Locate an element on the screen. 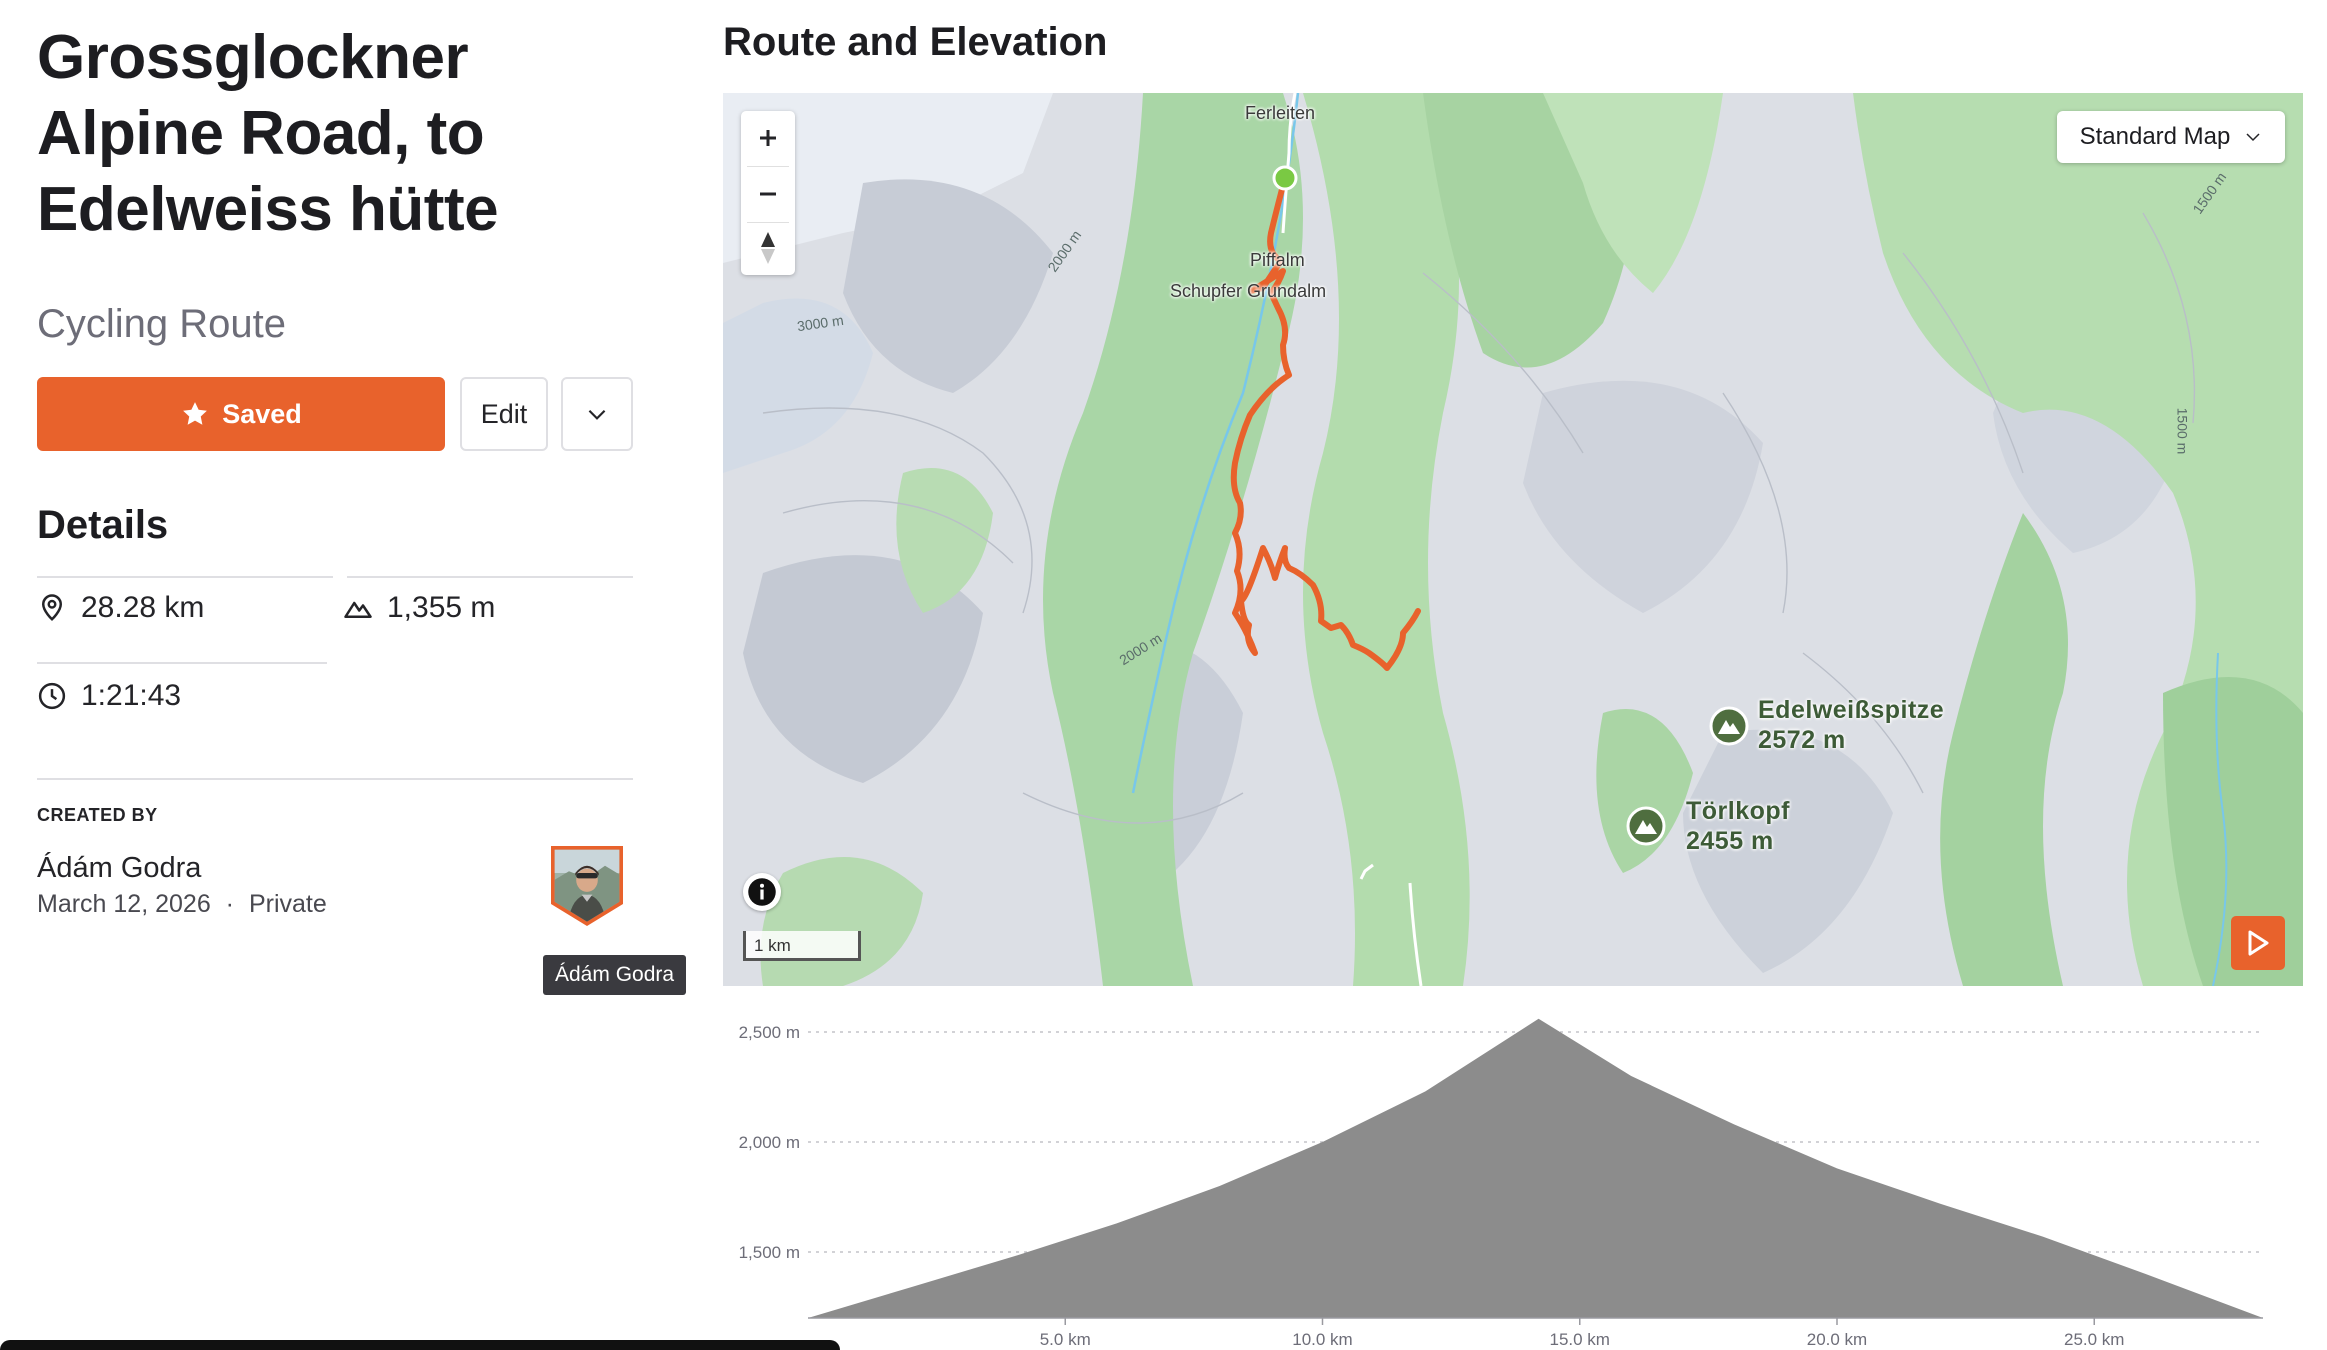  place-label-piffalm: Piffalm is located at coordinates (1277, 260).